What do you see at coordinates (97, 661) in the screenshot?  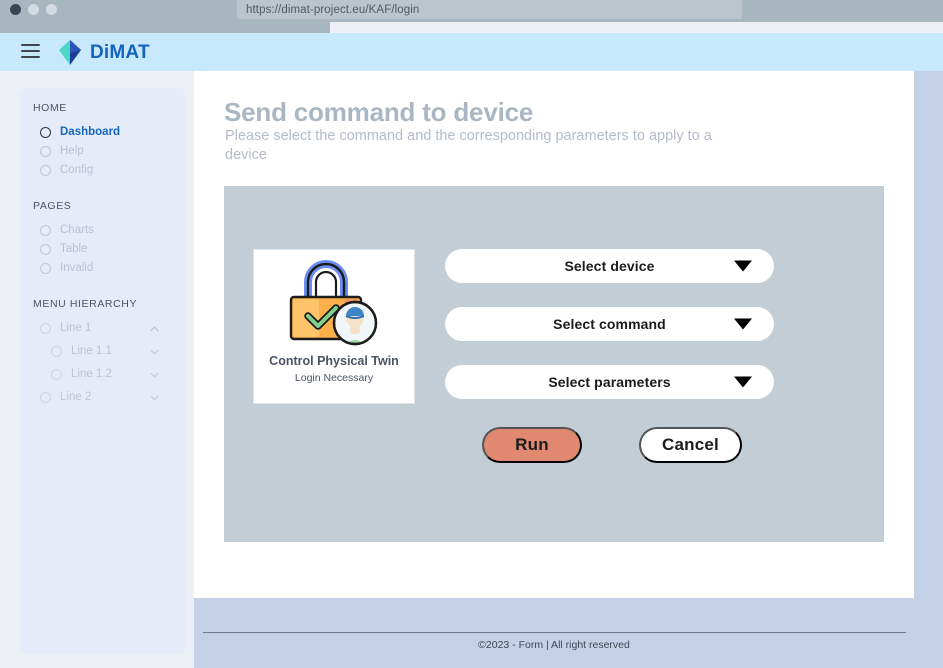 I see `footer-left-filler` at bounding box center [97, 661].